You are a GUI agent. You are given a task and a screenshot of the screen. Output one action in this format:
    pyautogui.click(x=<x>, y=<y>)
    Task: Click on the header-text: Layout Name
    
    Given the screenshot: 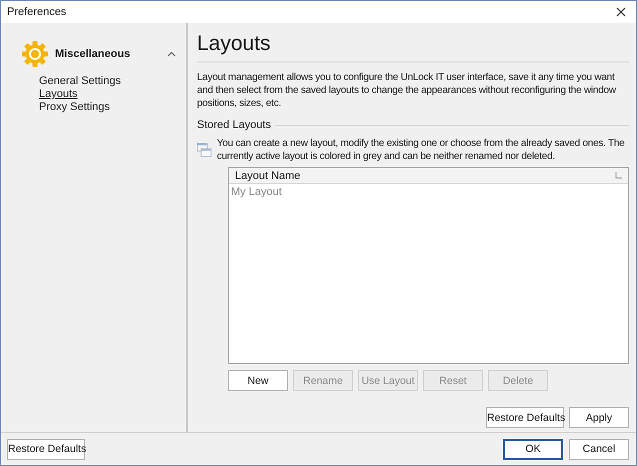 What is the action you would take?
    pyautogui.click(x=267, y=176)
    